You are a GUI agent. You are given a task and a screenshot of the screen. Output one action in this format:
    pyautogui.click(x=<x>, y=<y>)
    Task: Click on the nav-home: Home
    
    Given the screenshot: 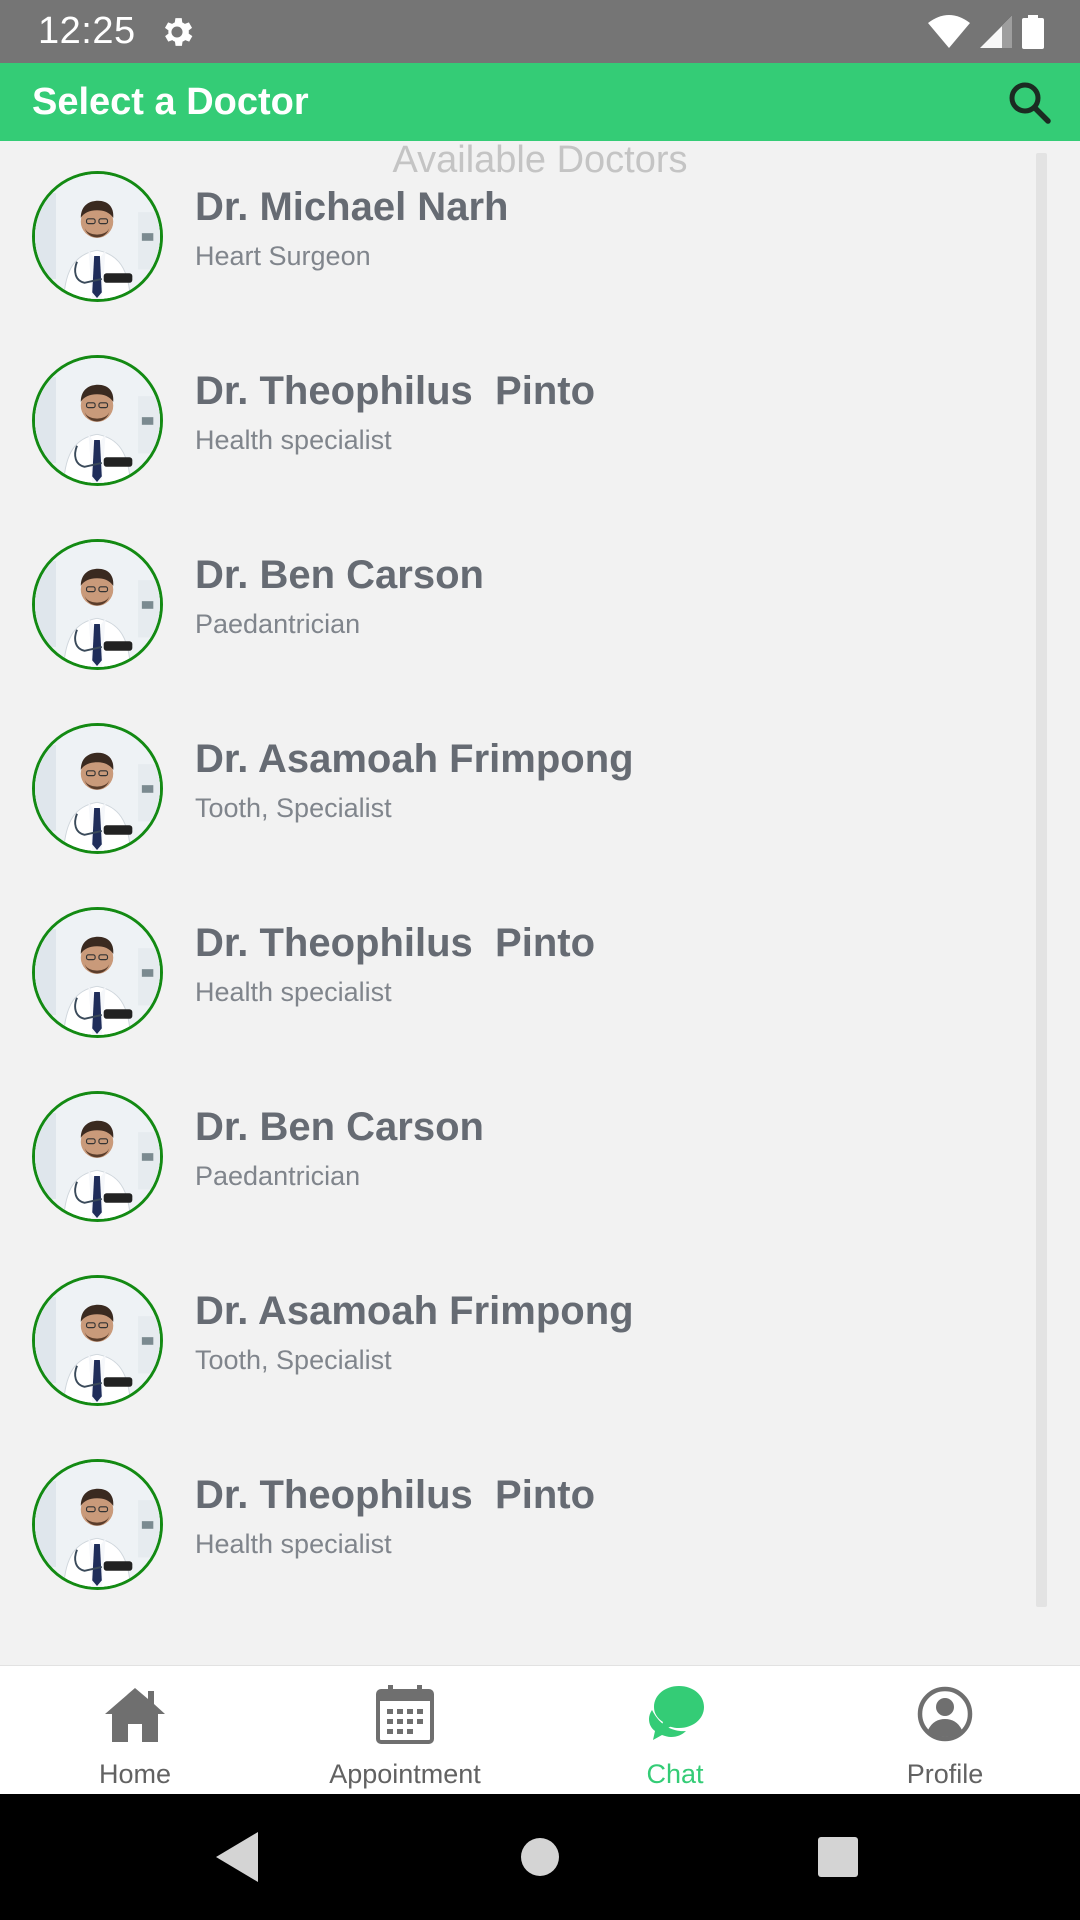 What is the action you would take?
    pyautogui.click(x=135, y=1730)
    